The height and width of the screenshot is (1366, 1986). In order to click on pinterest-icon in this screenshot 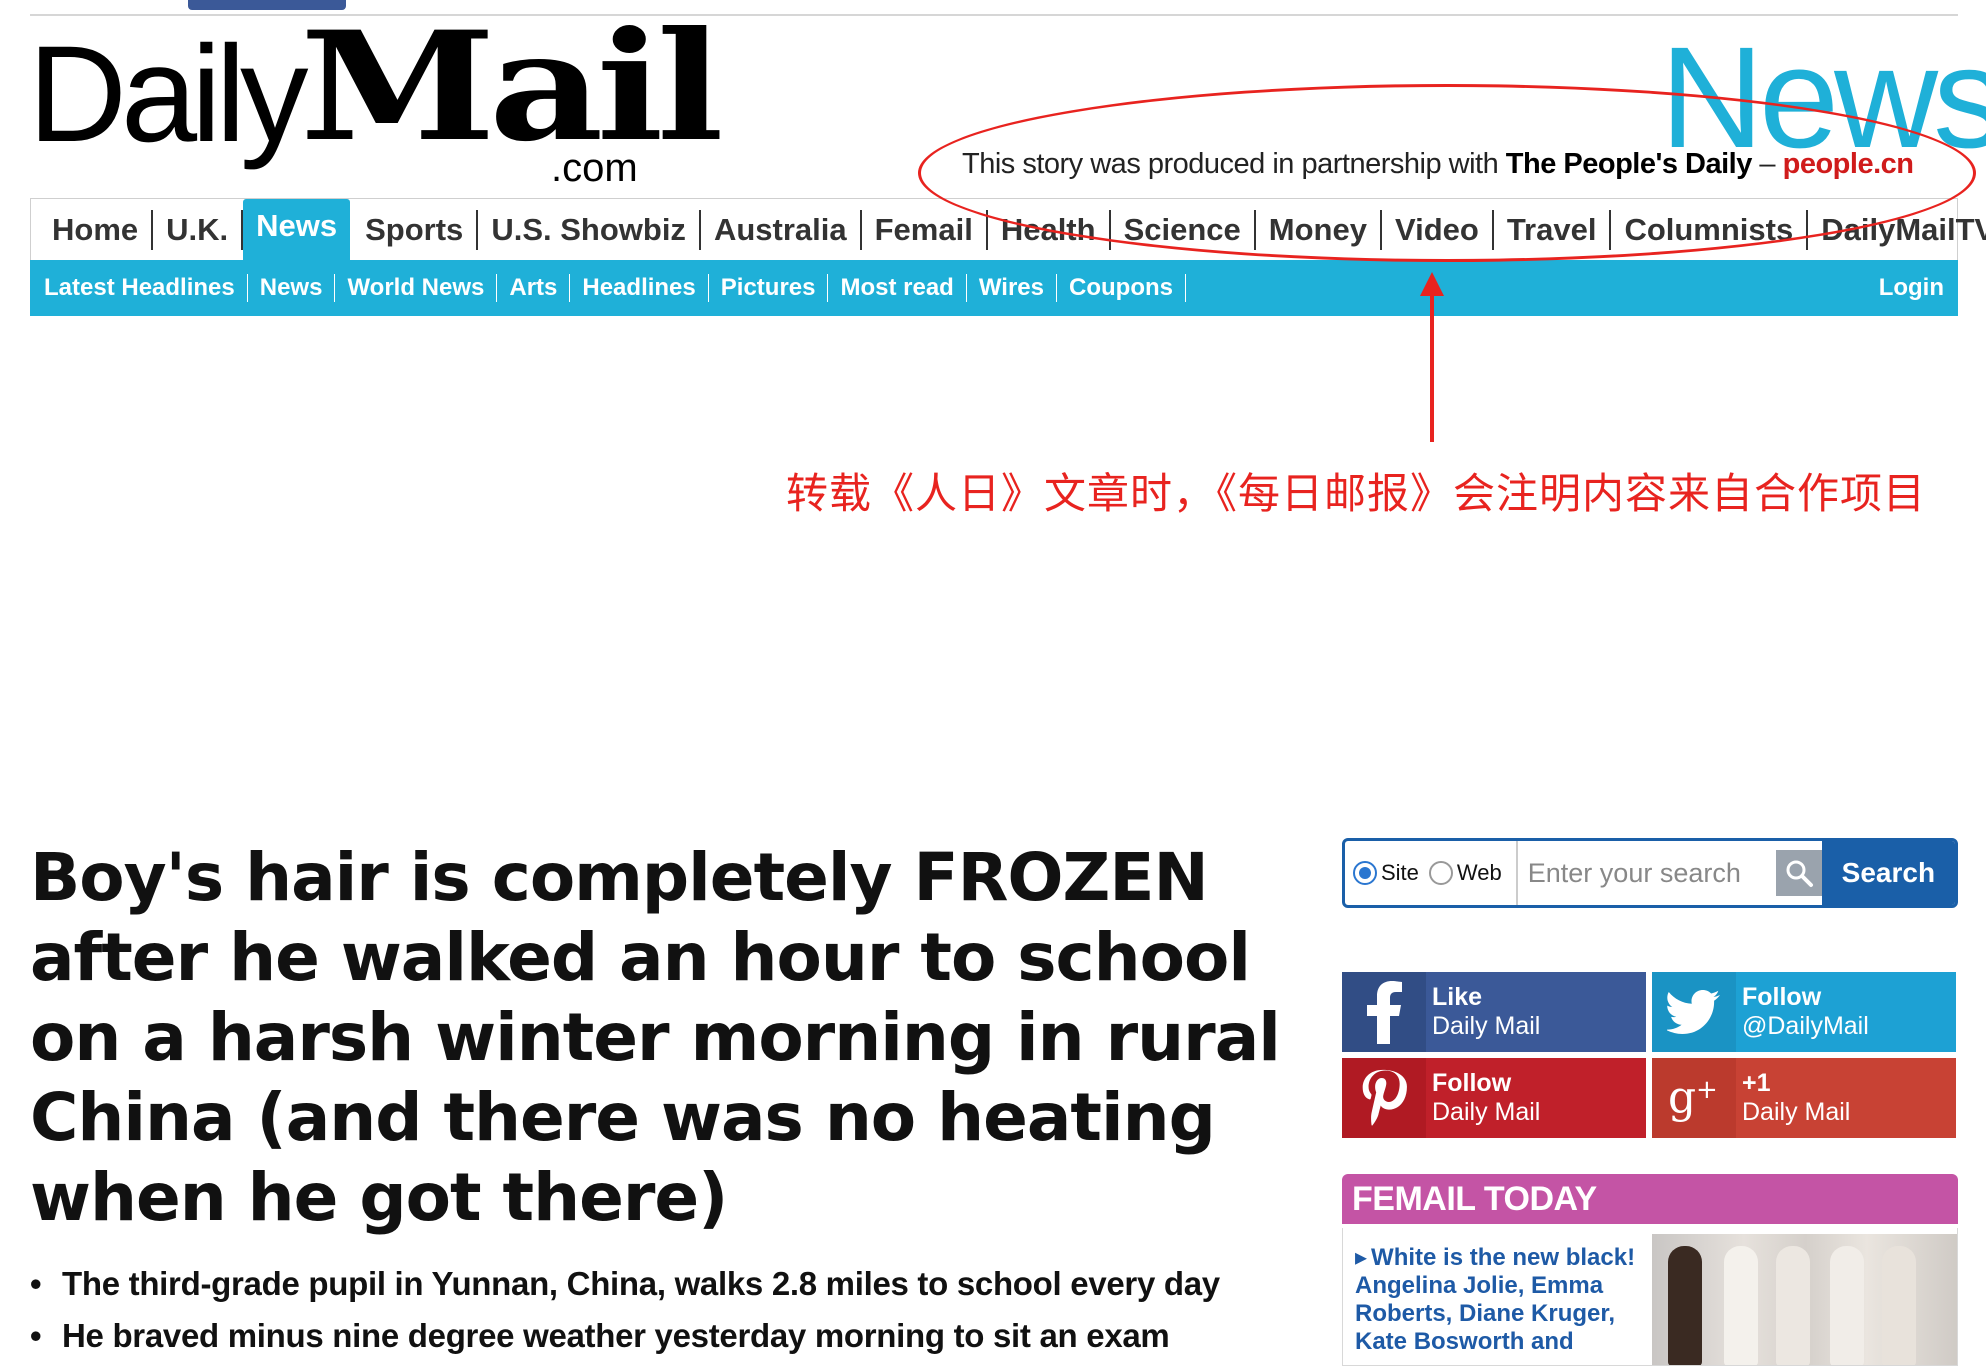, I will do `click(1384, 1098)`.